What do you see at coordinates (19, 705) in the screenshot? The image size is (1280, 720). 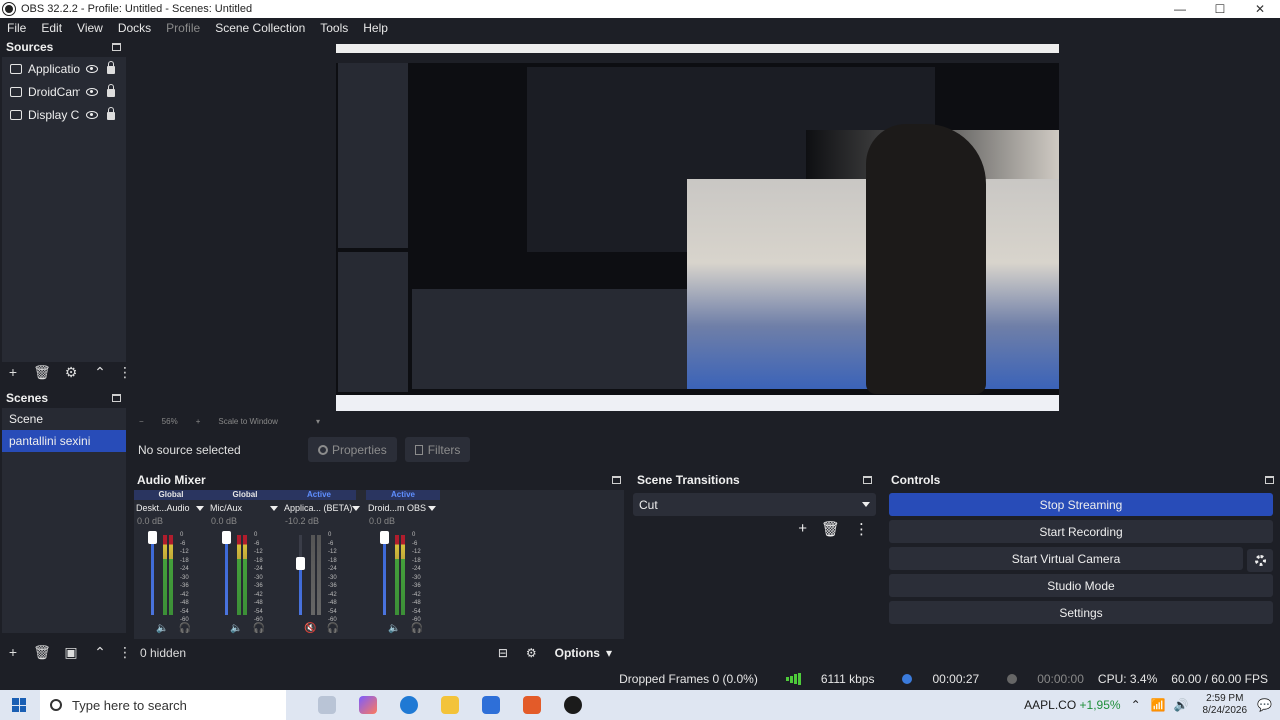 I see `windows-start-icon` at bounding box center [19, 705].